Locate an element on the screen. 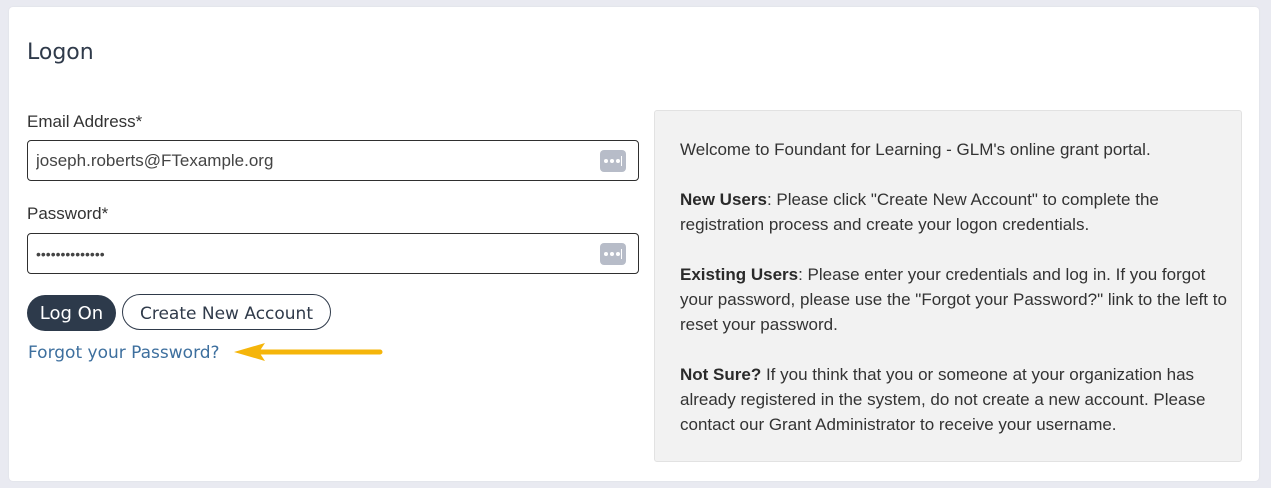  email-field-container is located at coordinates (333, 160).